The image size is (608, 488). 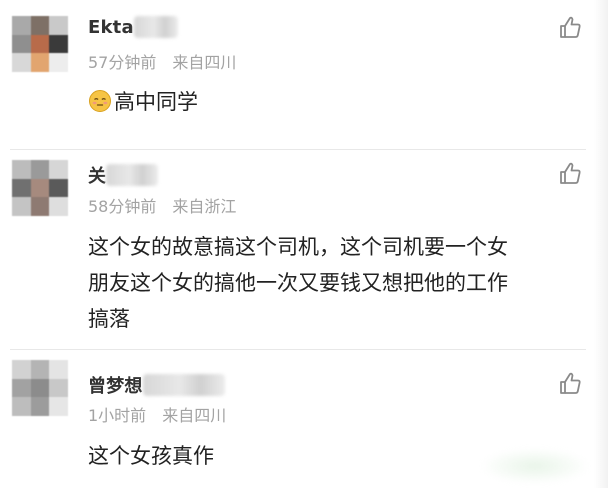 I want to click on comment-text: 这个女孩真作, so click(x=151, y=456).